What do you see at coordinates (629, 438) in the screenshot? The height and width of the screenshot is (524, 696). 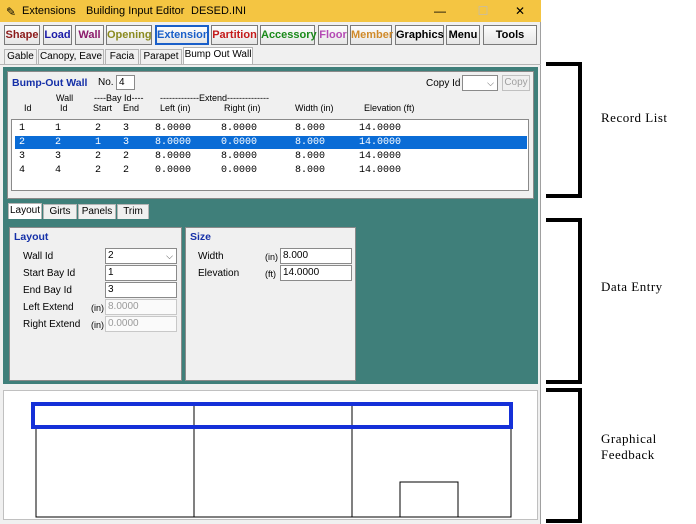 I see `annotation-graphical: Graphical` at bounding box center [629, 438].